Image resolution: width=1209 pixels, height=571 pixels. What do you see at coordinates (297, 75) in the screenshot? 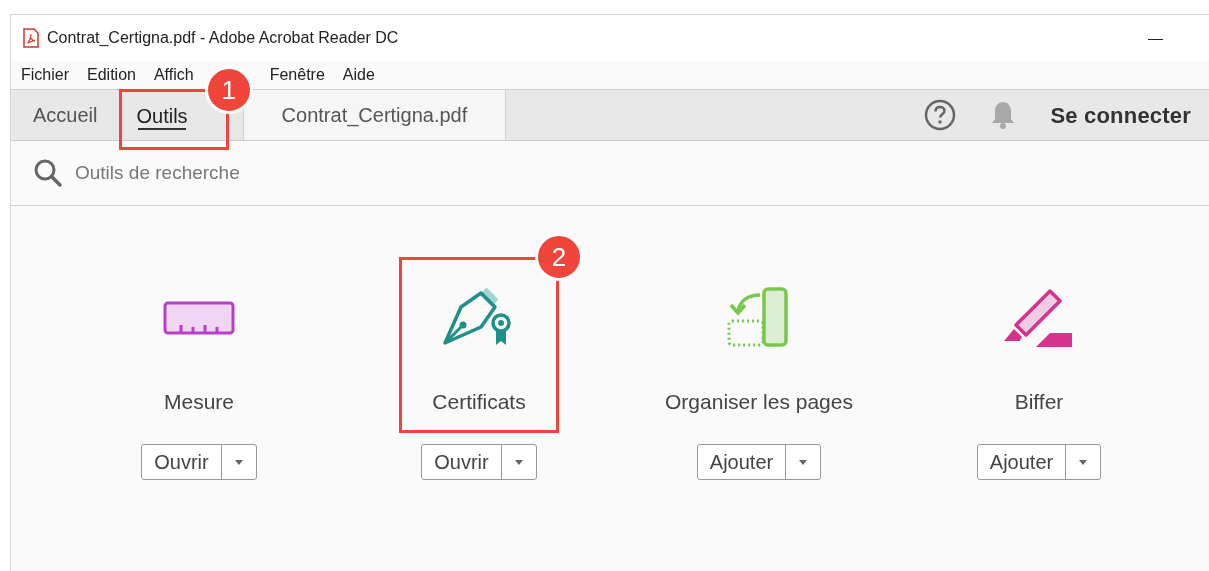
I see `menu-item: Fenêtre` at bounding box center [297, 75].